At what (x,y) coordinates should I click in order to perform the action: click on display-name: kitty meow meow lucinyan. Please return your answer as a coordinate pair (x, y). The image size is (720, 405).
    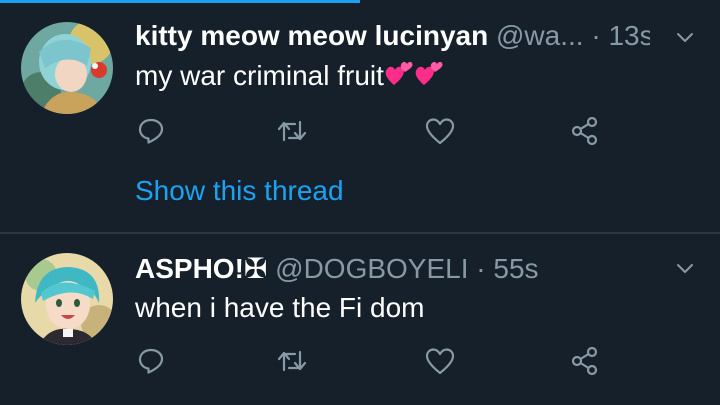
    Looking at the image, I should click on (311, 35).